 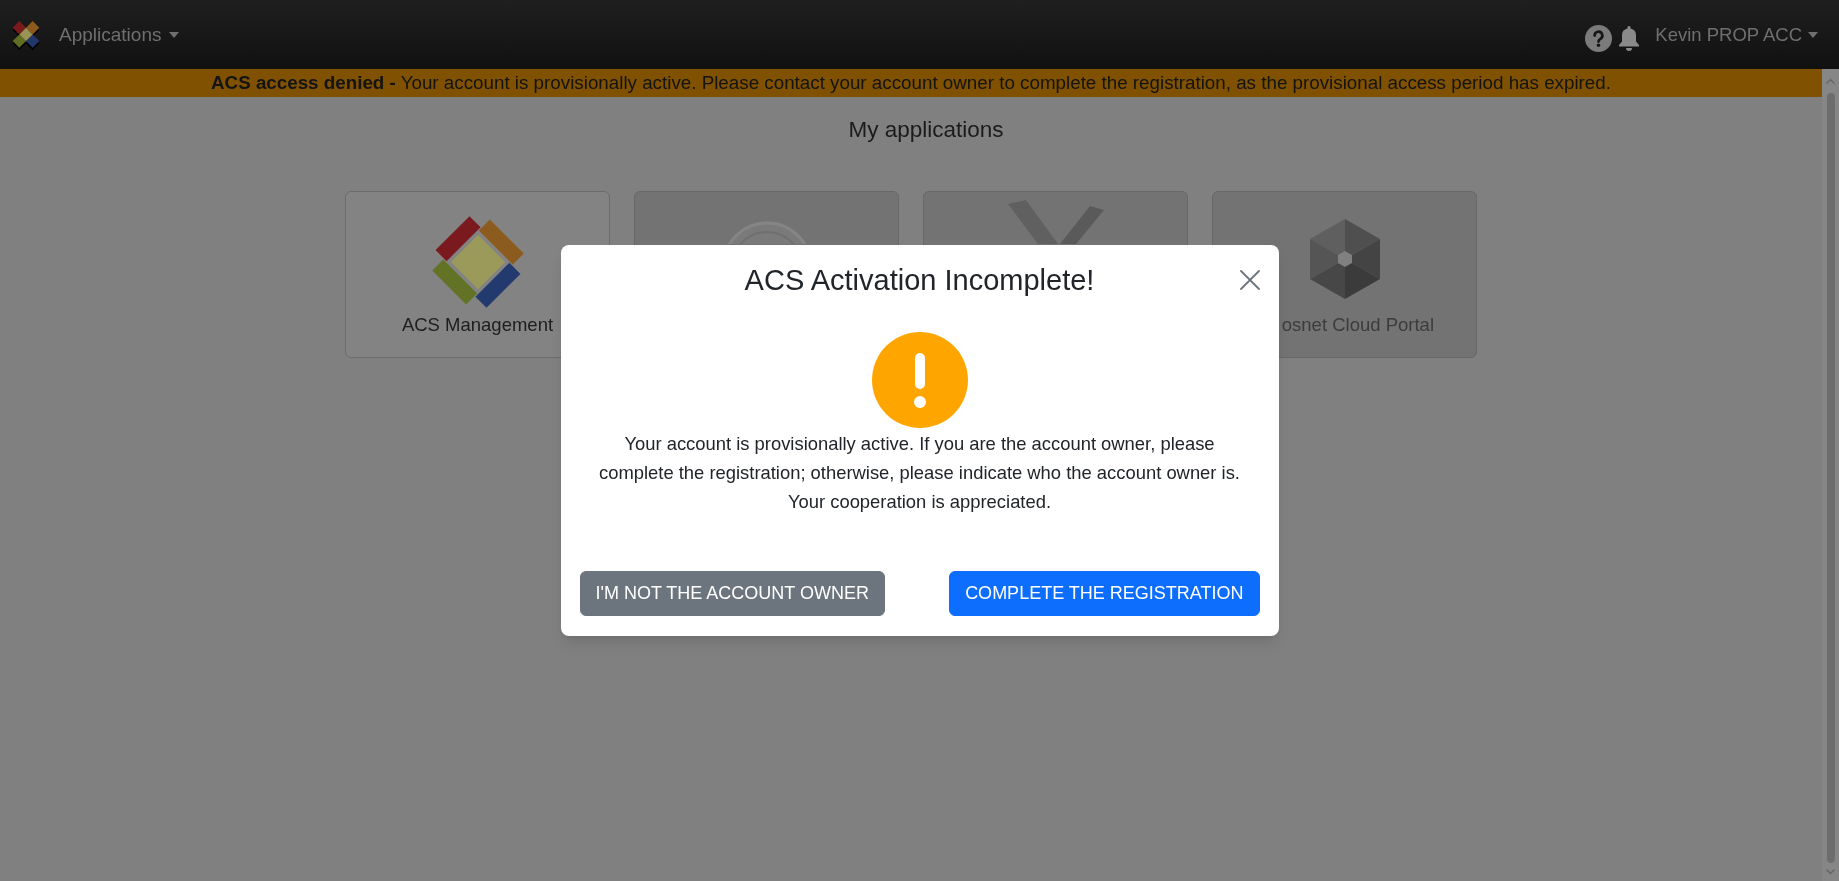 I want to click on close-button, so click(x=1249, y=280).